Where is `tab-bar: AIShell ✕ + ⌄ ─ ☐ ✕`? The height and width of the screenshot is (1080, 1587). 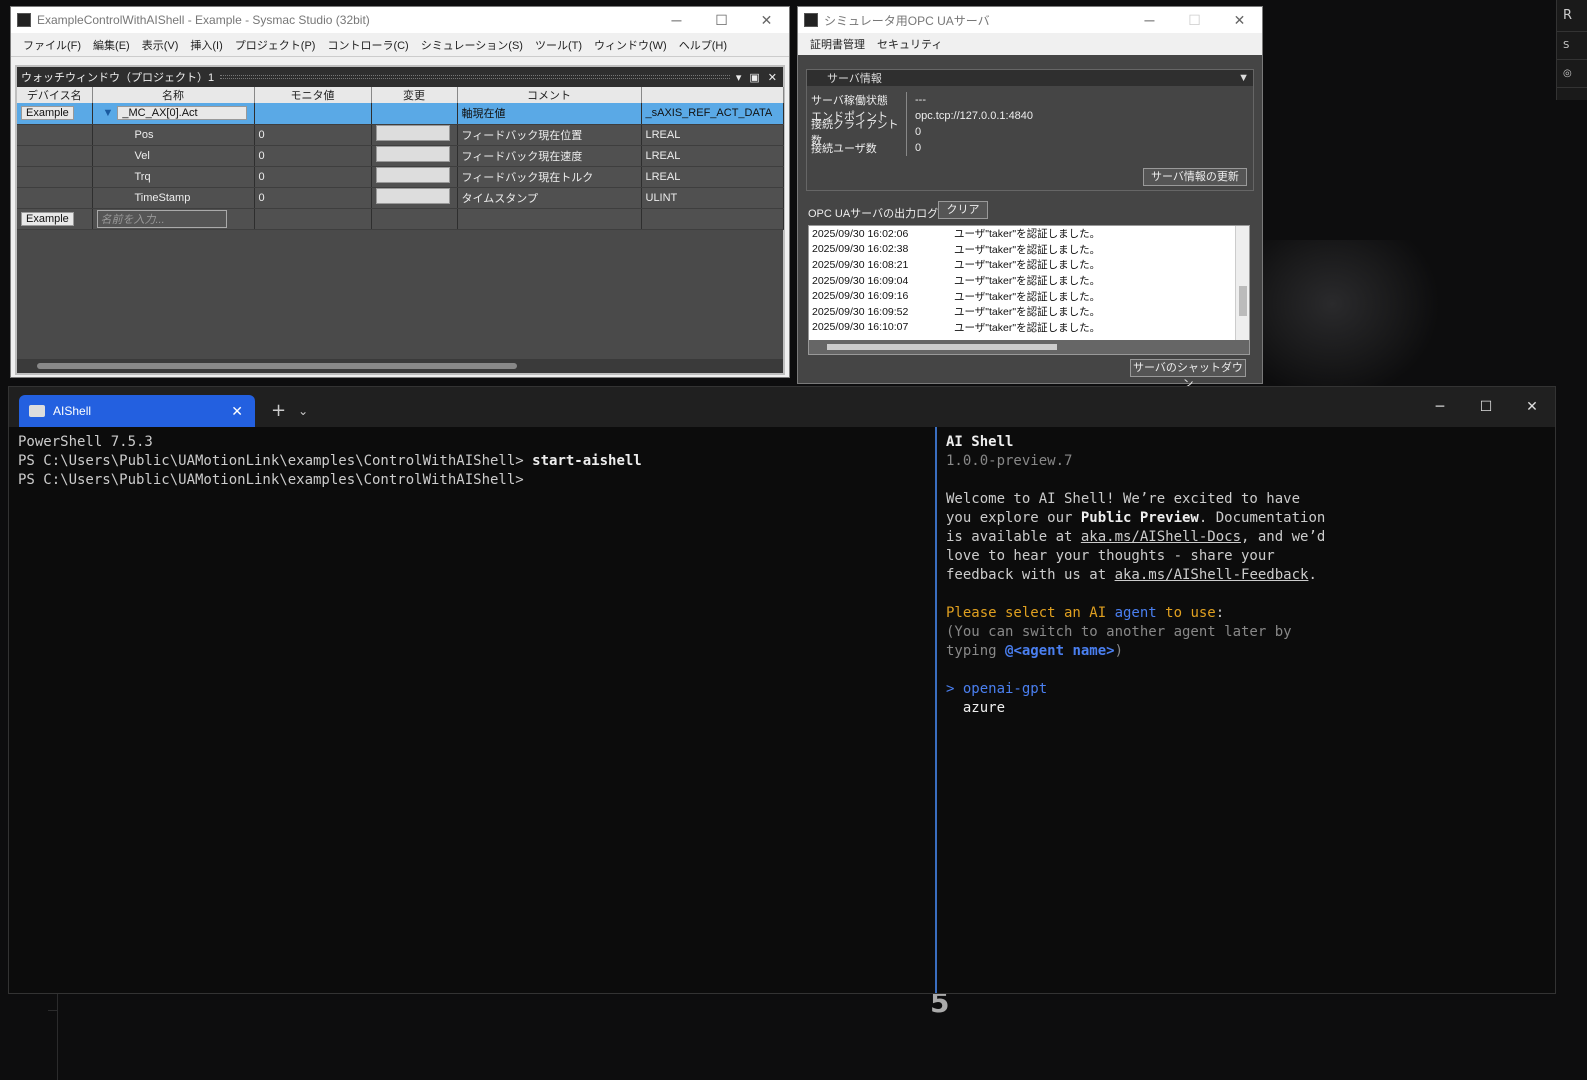
tab-bar: AIShell ✕ + ⌄ ─ ☐ ✕ is located at coordinates (782, 407).